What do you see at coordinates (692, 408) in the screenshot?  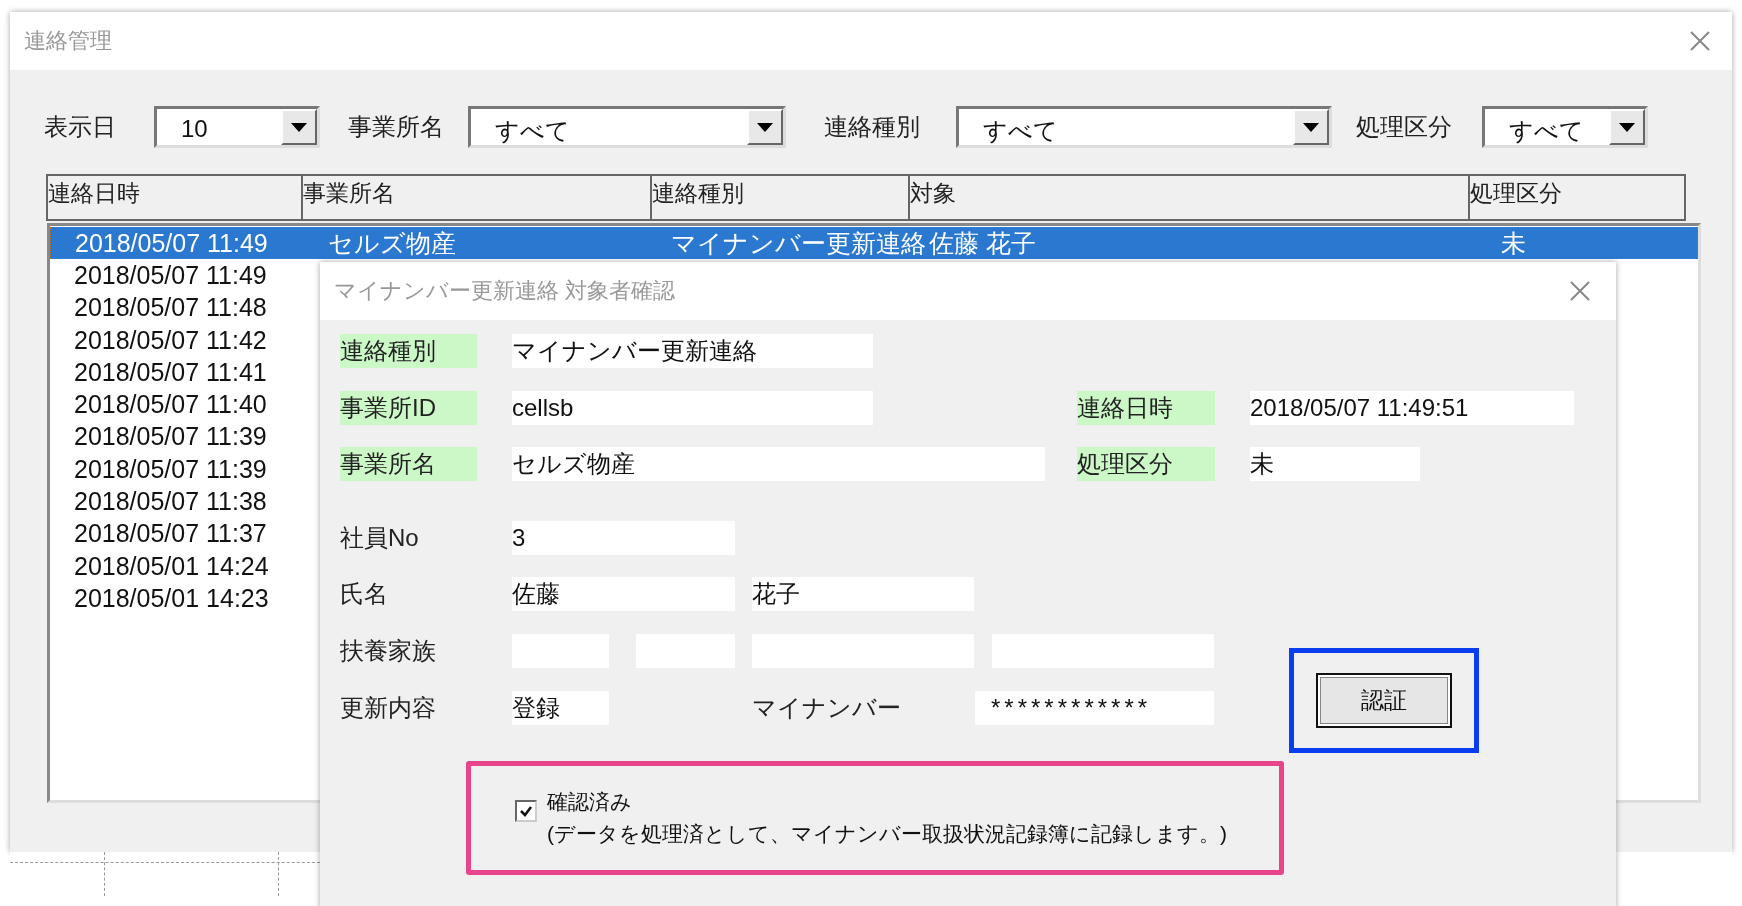 I see `text-field: cellsb` at bounding box center [692, 408].